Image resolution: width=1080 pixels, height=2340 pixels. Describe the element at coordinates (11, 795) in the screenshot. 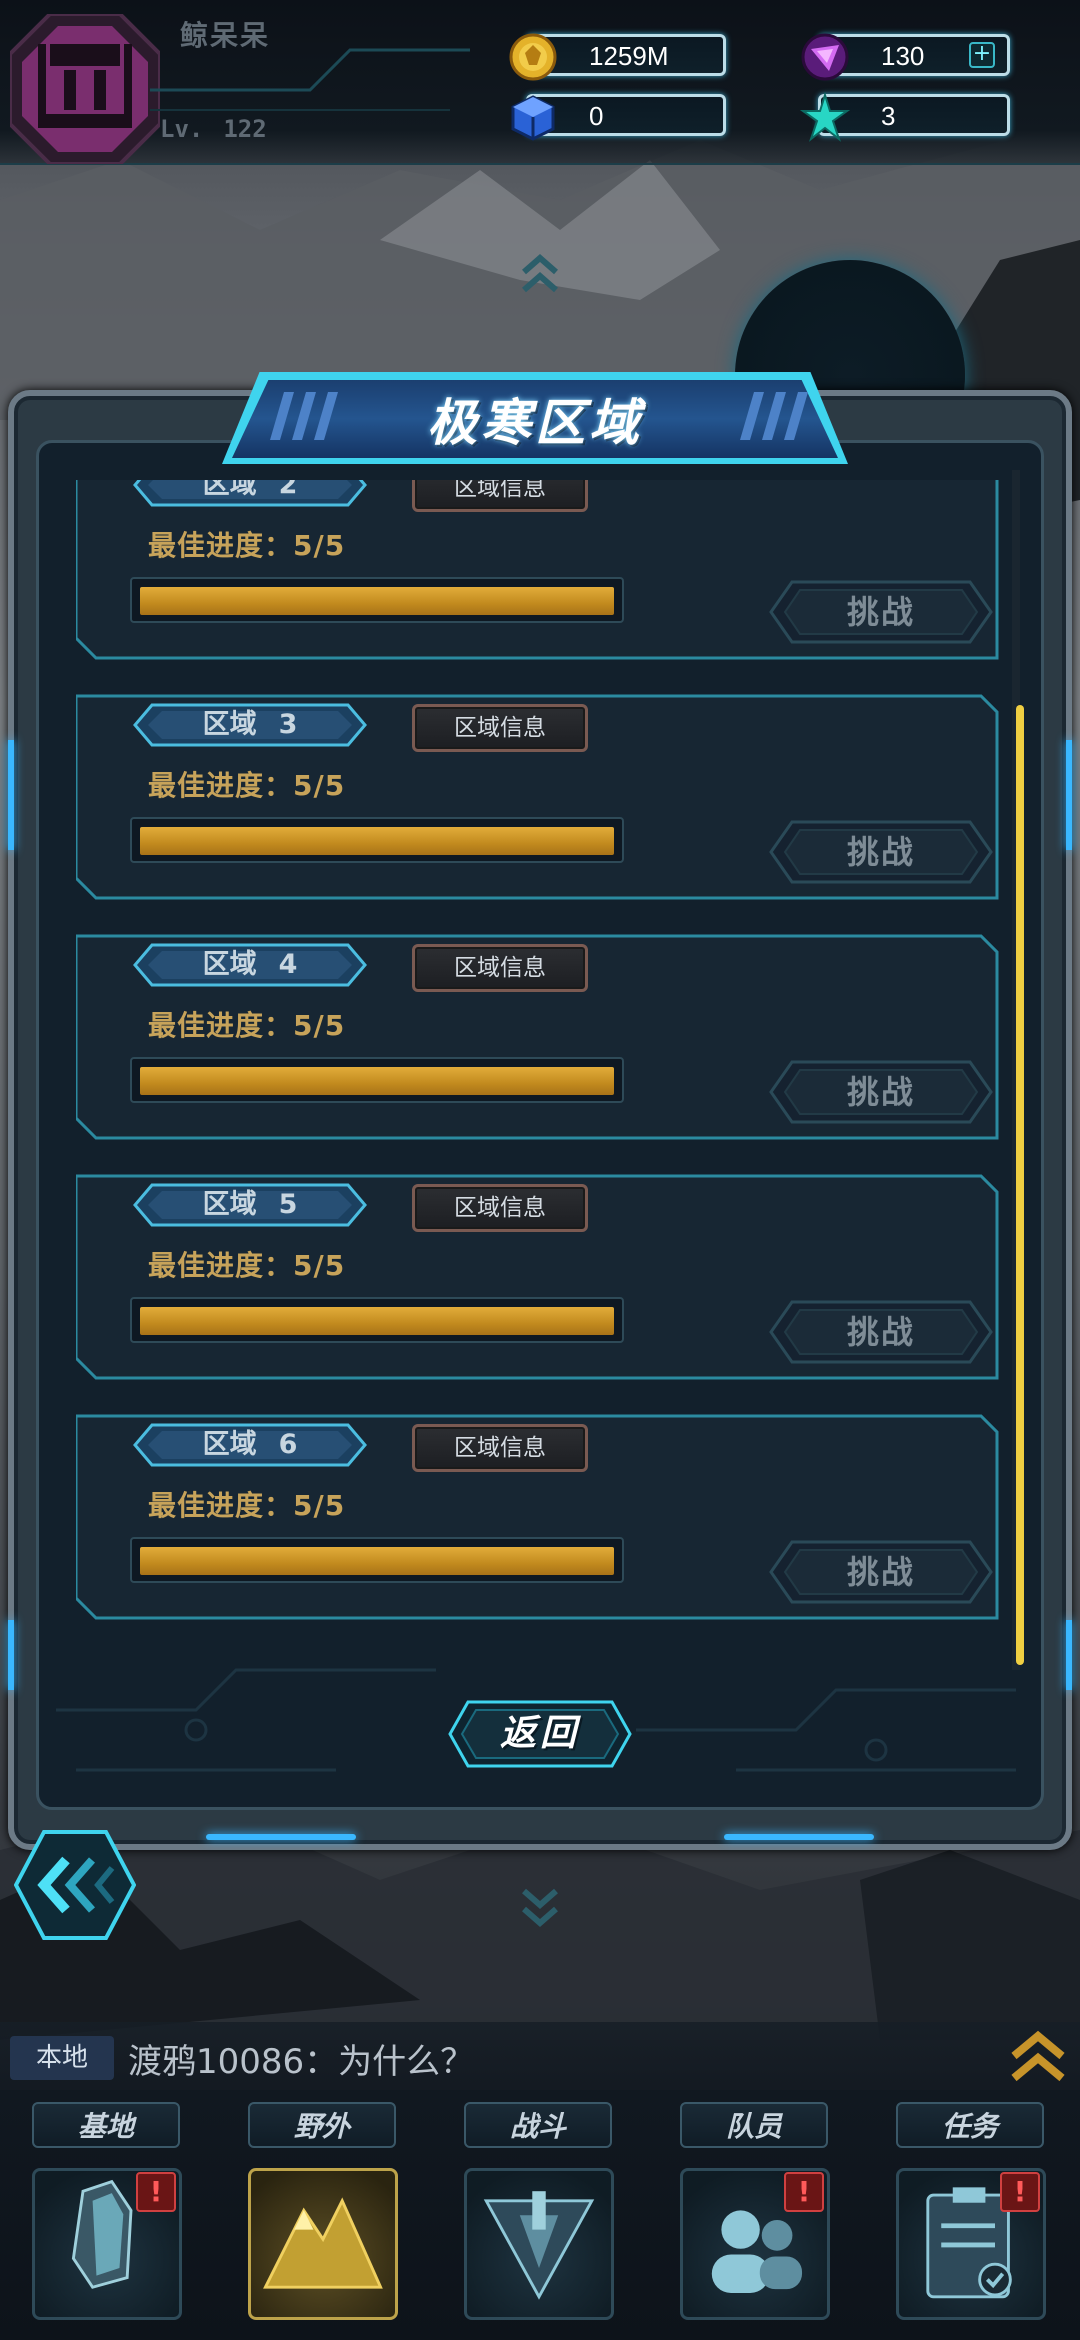

I see `left-glow-accent` at that location.